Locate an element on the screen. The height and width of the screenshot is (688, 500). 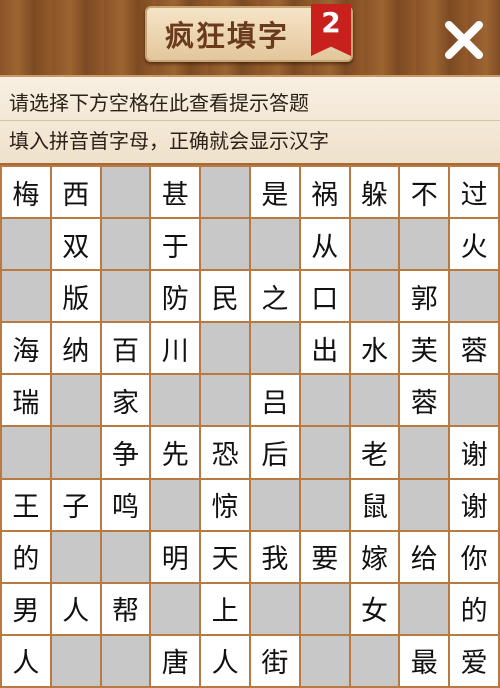
grid-cell: 街 is located at coordinates (274, 660).